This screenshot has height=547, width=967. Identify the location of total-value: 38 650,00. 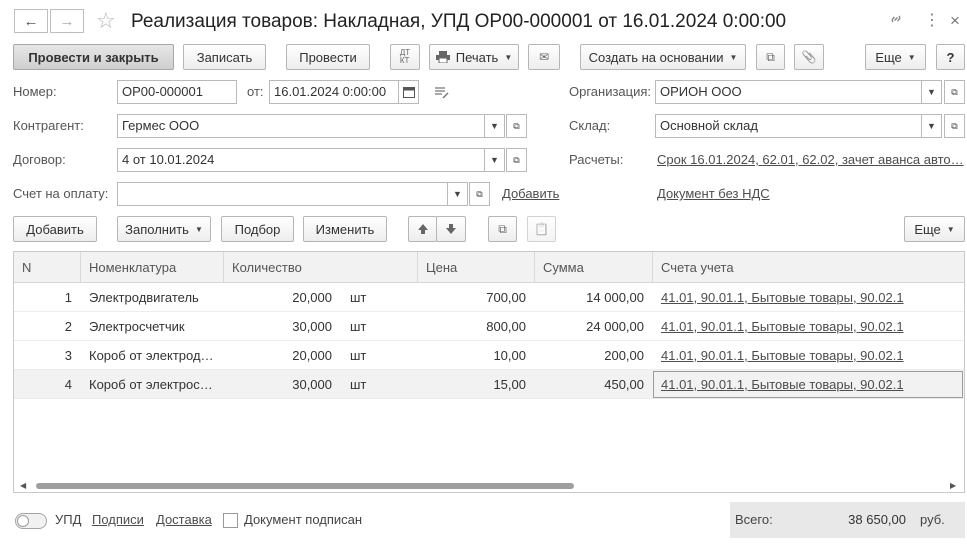
(877, 519).